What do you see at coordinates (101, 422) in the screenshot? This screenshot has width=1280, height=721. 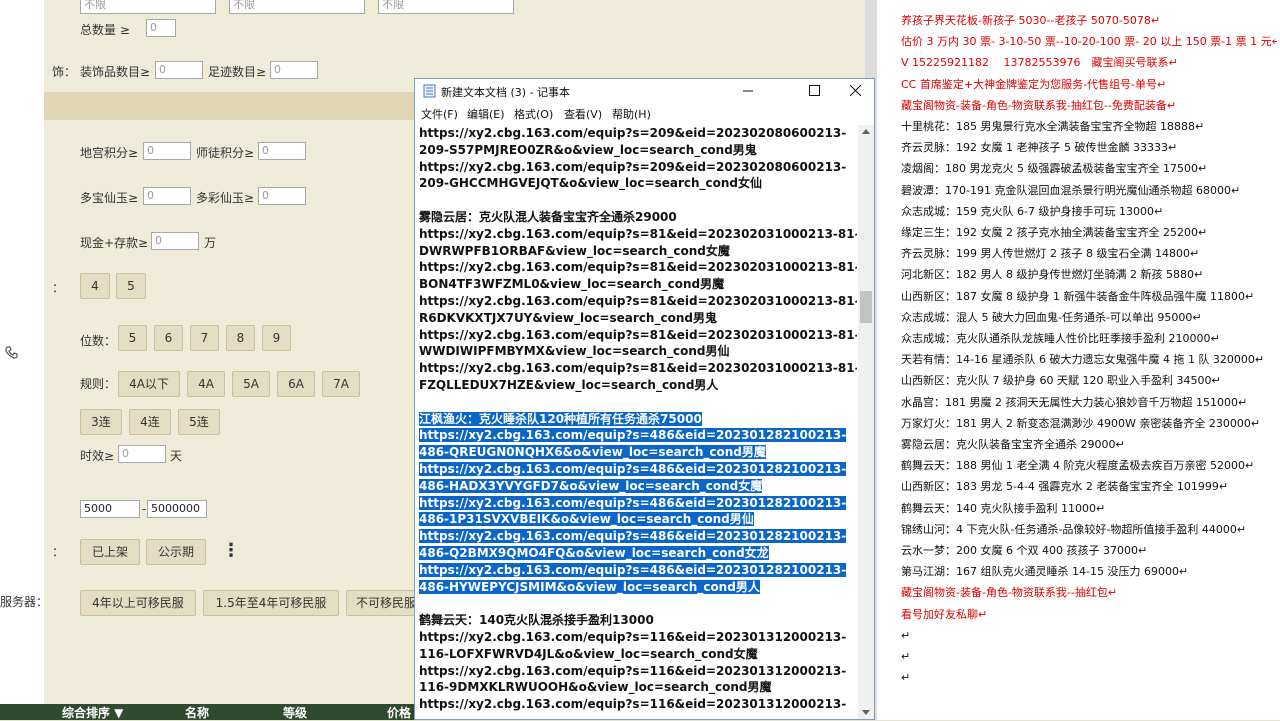 I see `streak-button-3: 3连` at bounding box center [101, 422].